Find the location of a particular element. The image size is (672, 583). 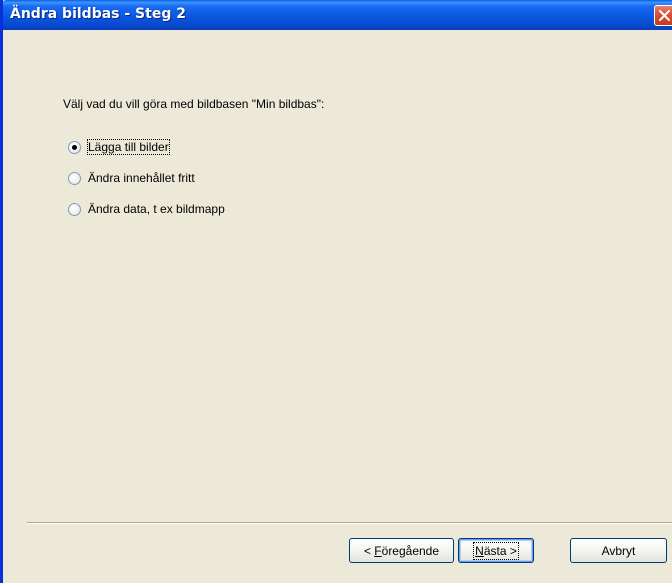

next-rest: ästa is located at coordinates (495, 550).